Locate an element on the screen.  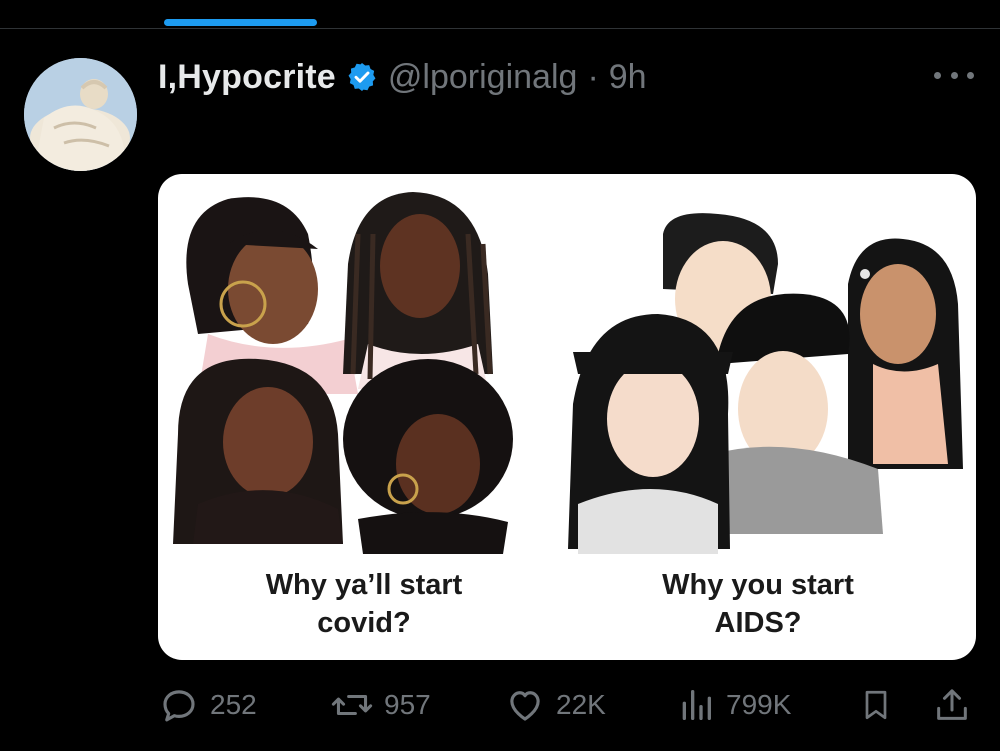
handle: @lporiginalg is located at coordinates (483, 77).